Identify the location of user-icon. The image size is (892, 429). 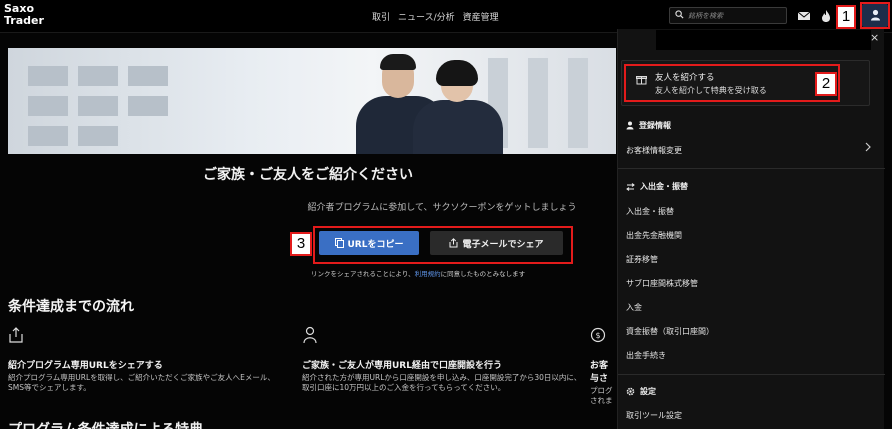
(630, 125).